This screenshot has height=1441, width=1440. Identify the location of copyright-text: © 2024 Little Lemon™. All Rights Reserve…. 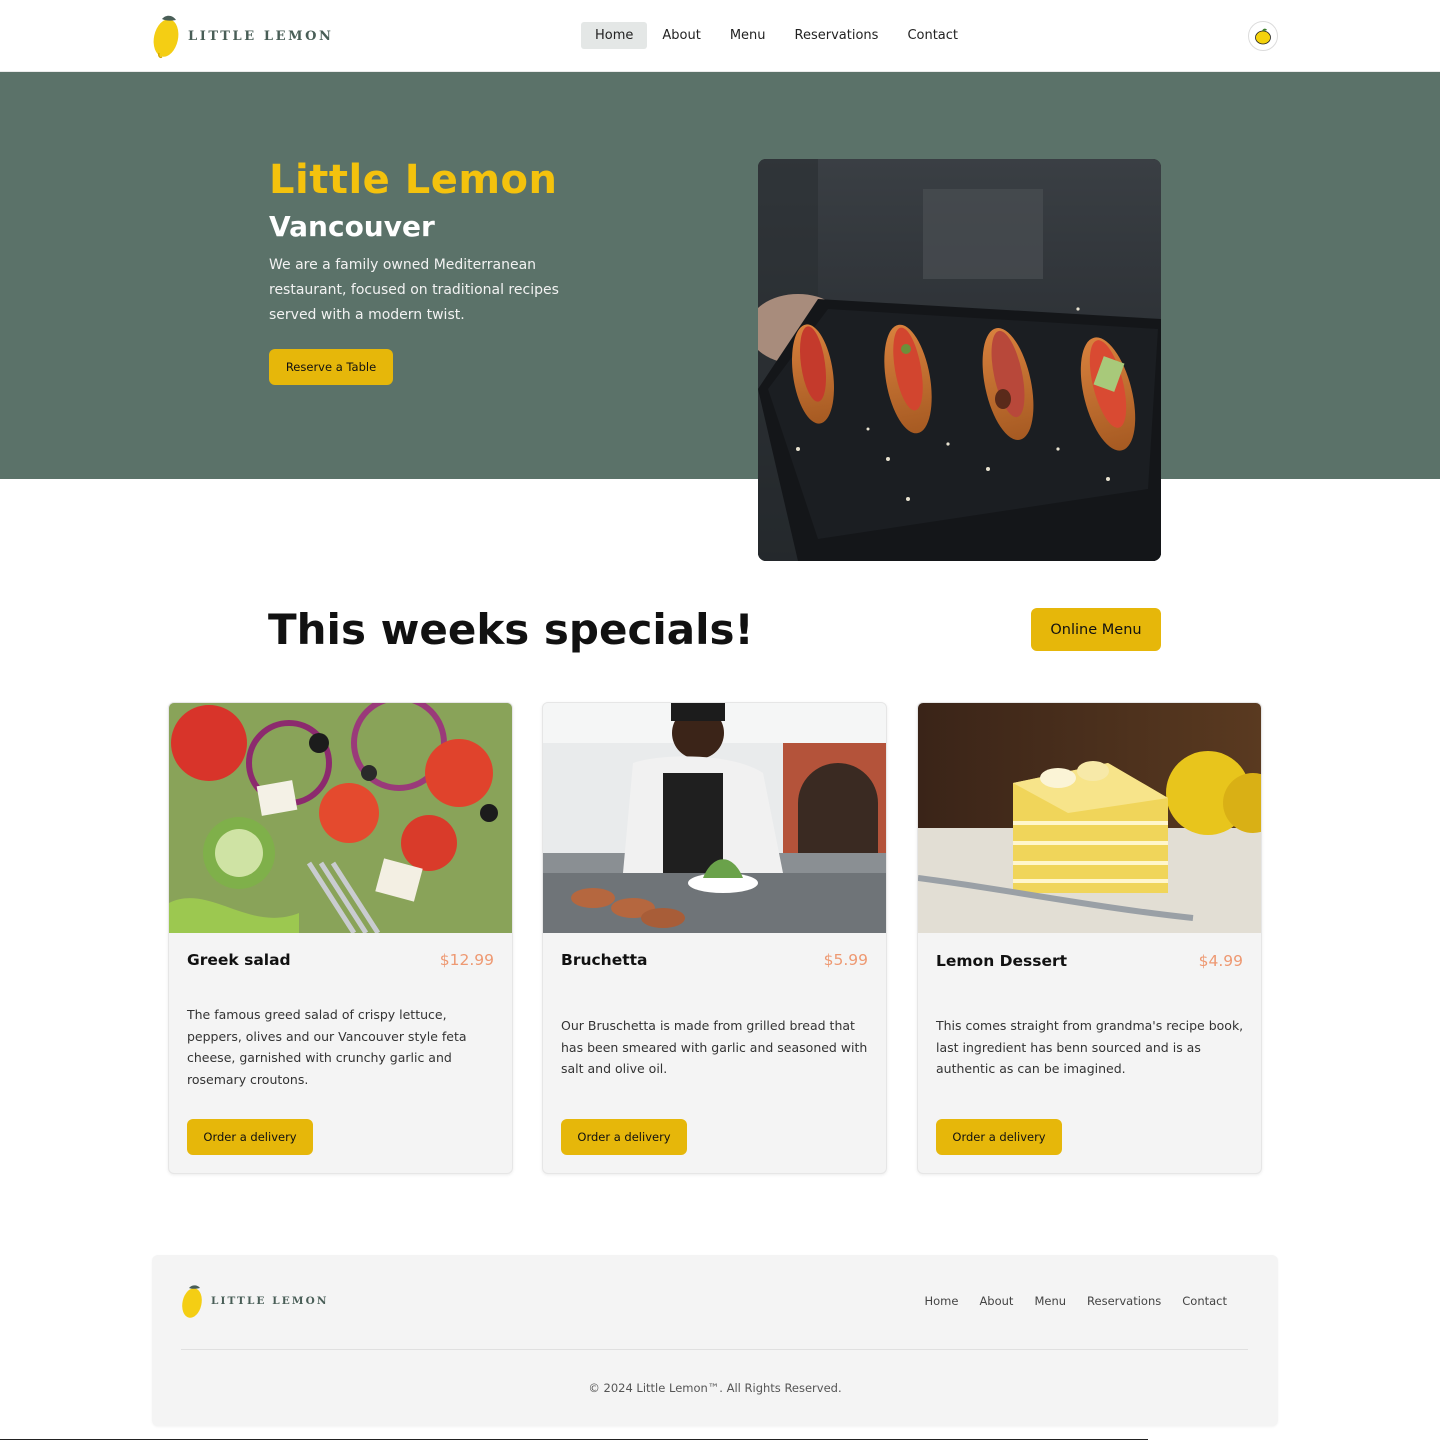
(715, 1388).